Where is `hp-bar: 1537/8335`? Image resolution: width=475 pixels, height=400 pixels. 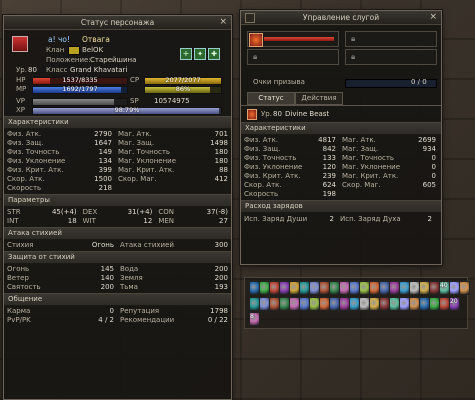 hp-bar: 1537/8335 is located at coordinates (80, 80).